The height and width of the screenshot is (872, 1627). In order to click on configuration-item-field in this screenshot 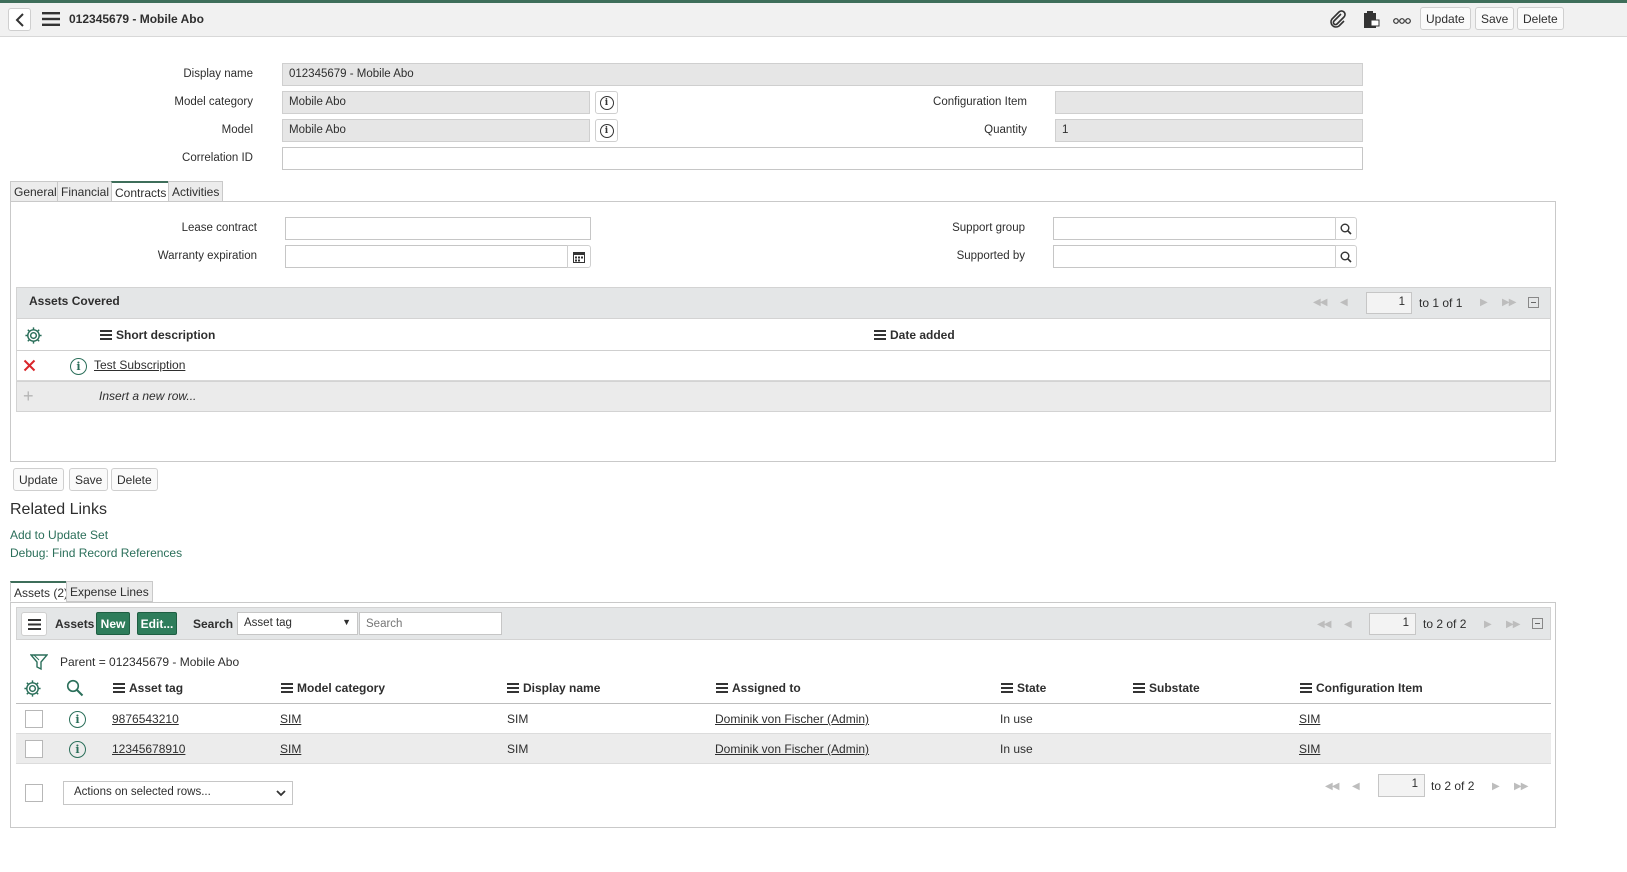, I will do `click(1209, 102)`.